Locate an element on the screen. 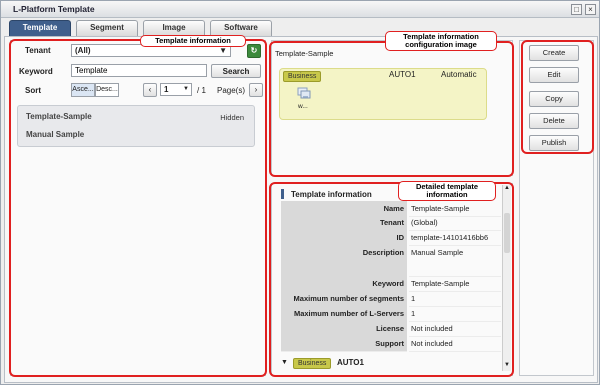 This screenshot has width=600, height=385. scroll-down-icon: ▼ is located at coordinates (507, 365).